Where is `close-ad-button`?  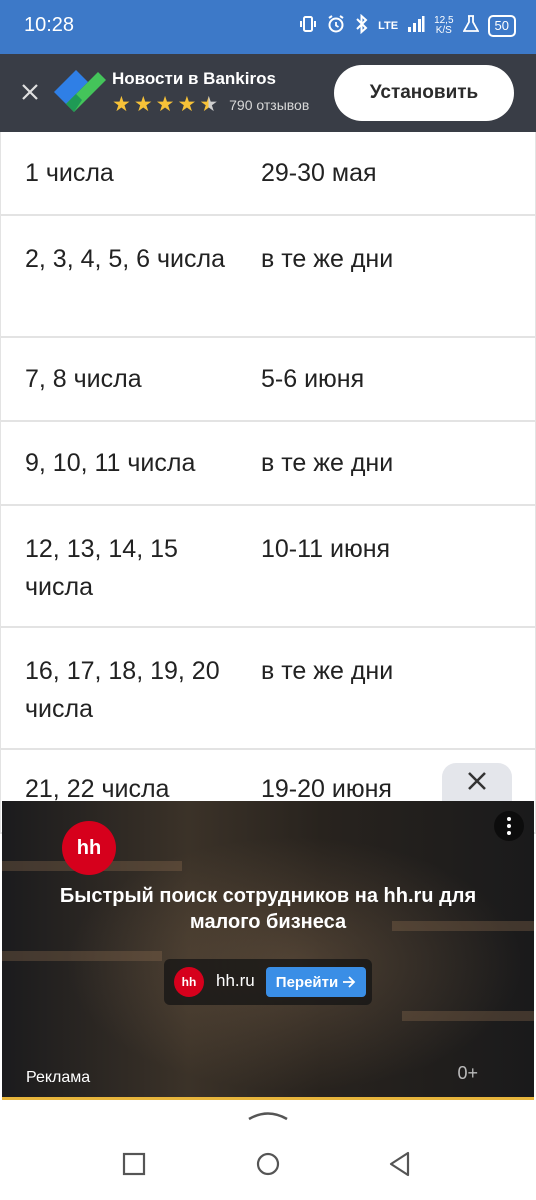
close-ad-button is located at coordinates (477, 782).